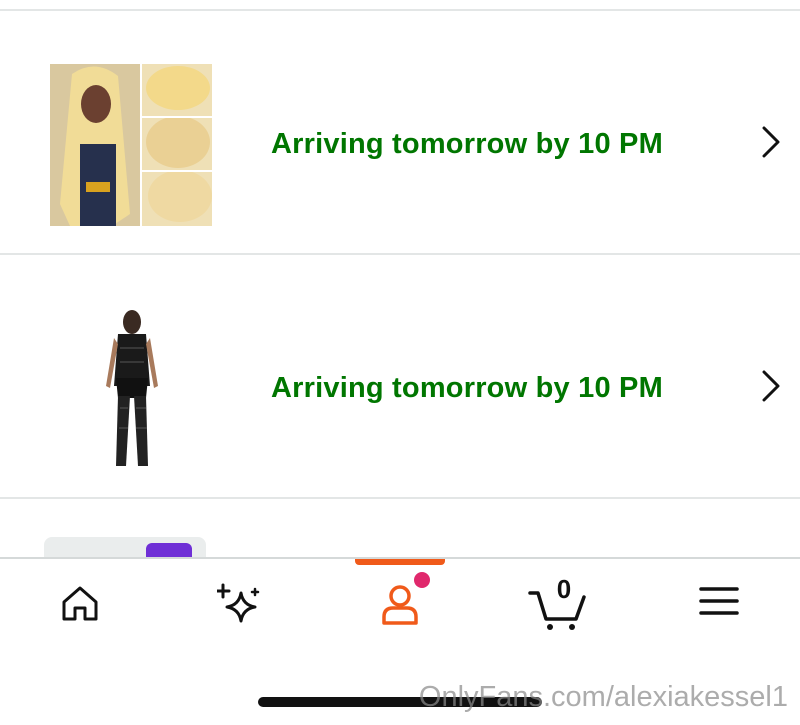 Image resolution: width=800 pixels, height=725 pixels. Describe the element at coordinates (131, 145) in the screenshot. I see `product-thumbnail-wig` at that location.